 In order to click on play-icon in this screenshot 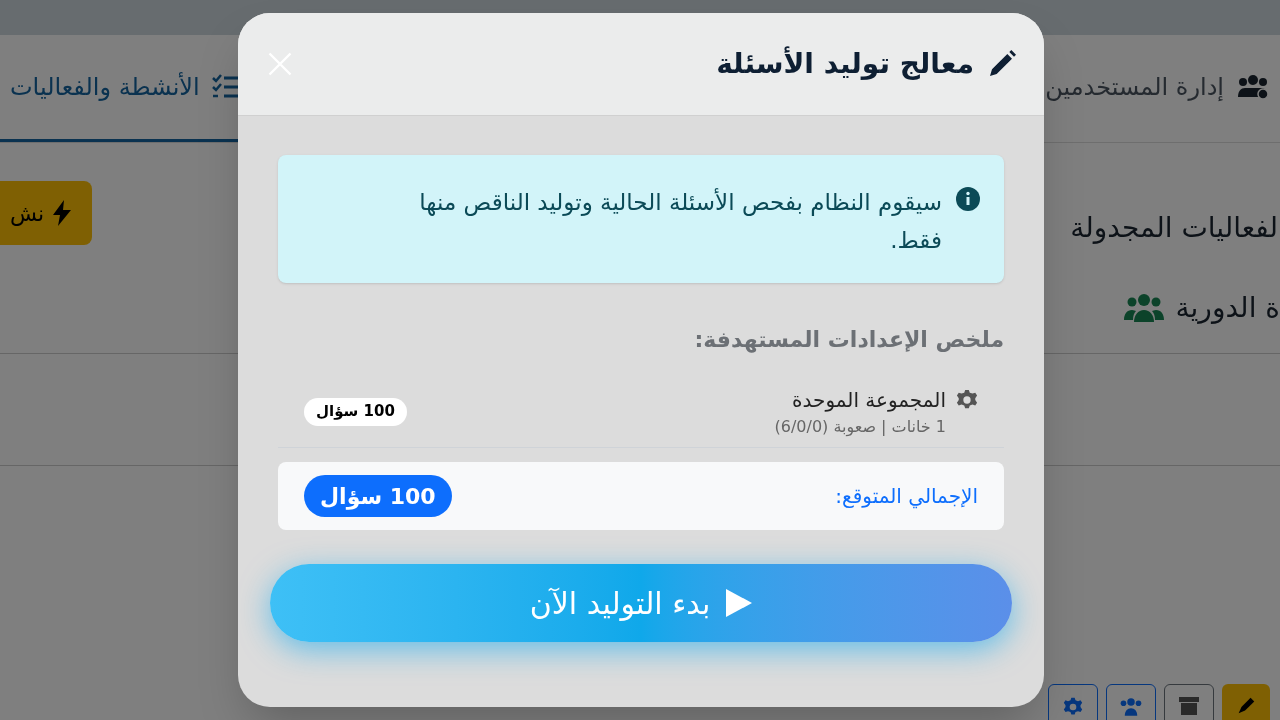, I will do `click(738, 603)`.